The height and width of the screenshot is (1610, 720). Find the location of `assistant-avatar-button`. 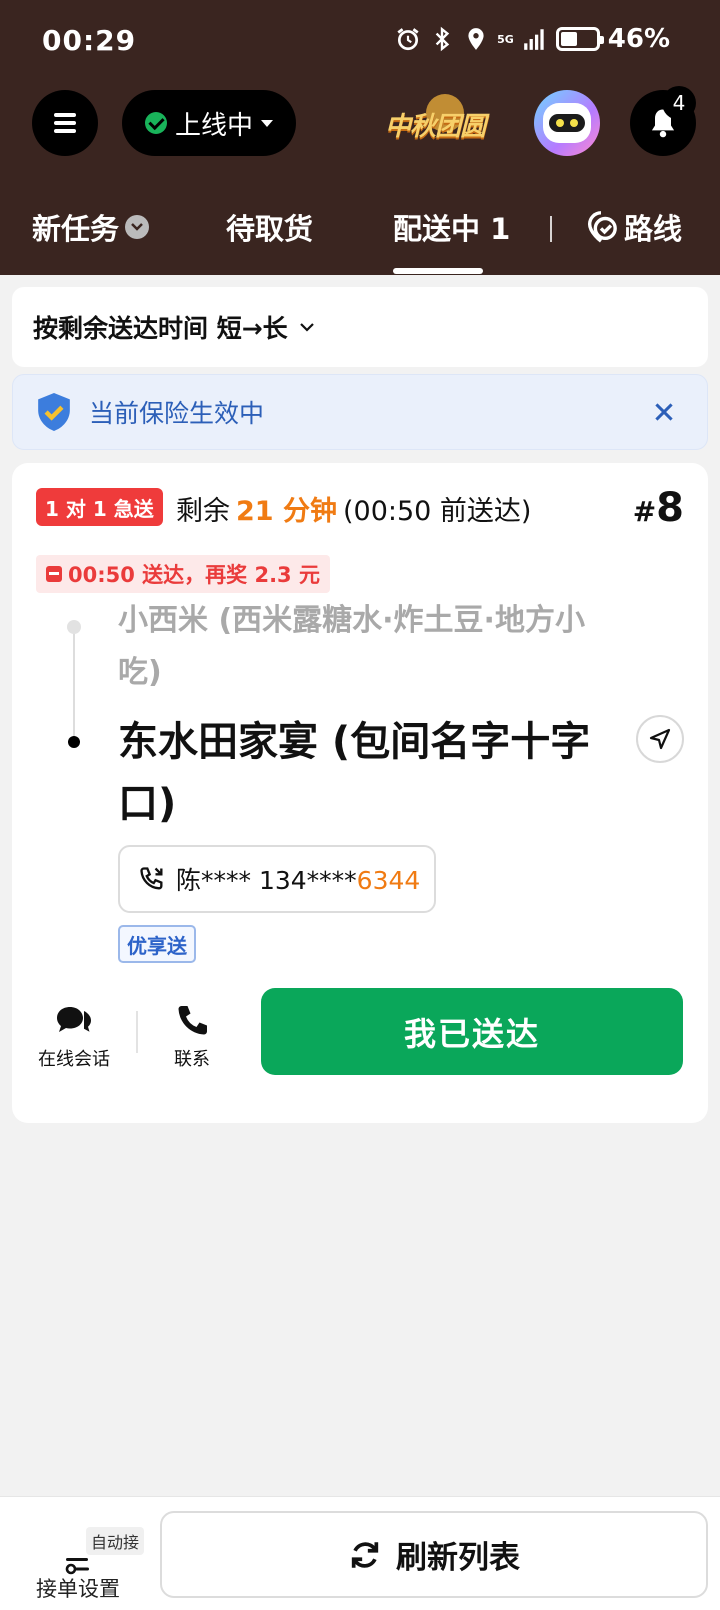

assistant-avatar-button is located at coordinates (567, 123).